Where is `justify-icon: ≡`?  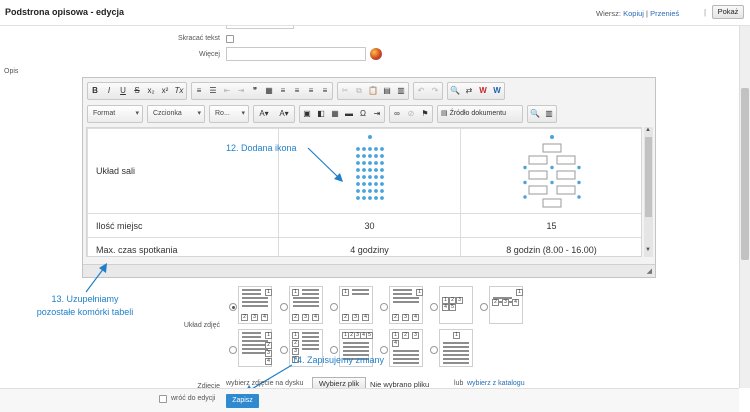 justify-icon: ≡ is located at coordinates (325, 91).